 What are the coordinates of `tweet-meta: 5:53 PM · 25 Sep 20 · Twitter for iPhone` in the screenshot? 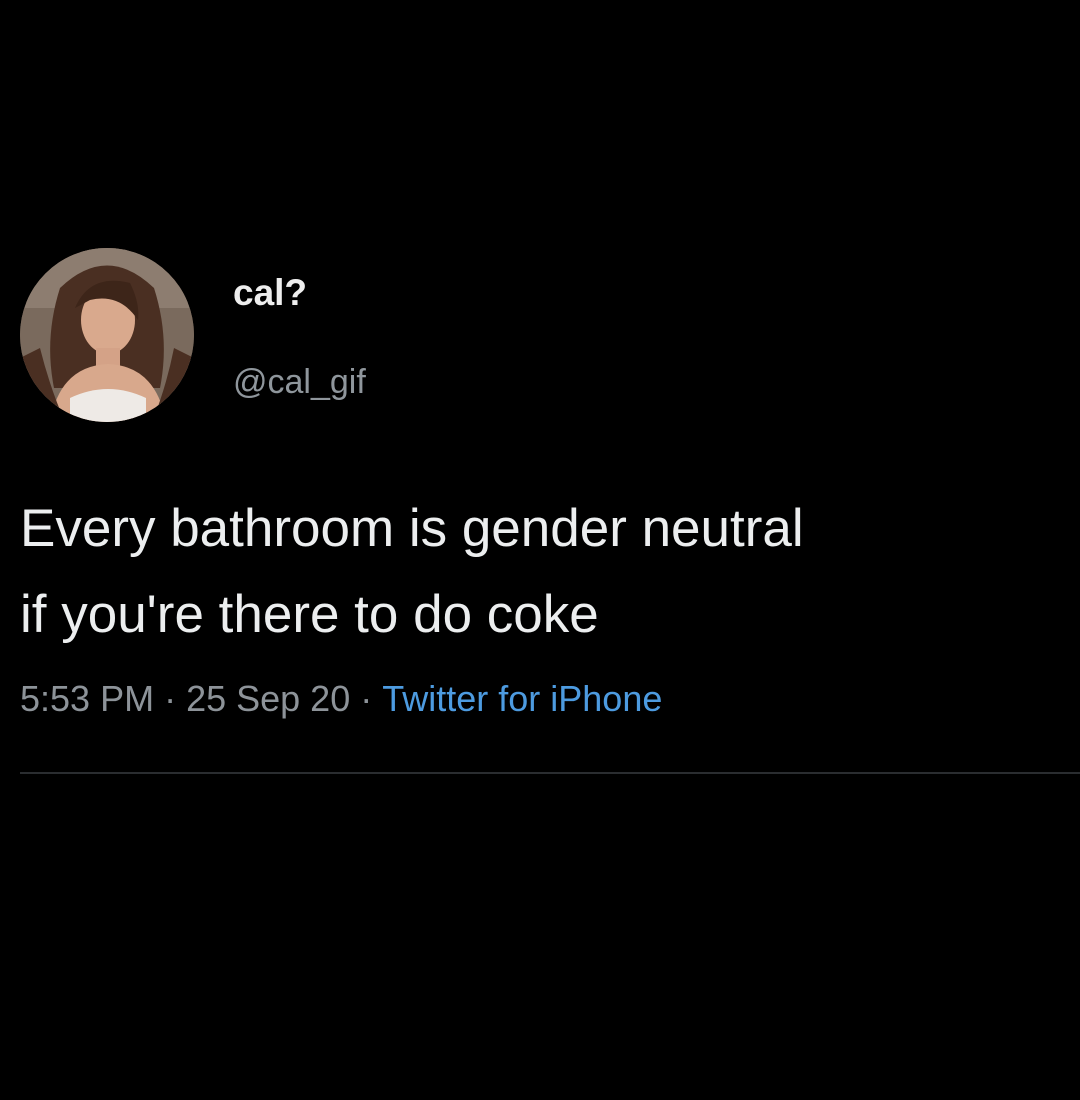 It's located at (341, 699).